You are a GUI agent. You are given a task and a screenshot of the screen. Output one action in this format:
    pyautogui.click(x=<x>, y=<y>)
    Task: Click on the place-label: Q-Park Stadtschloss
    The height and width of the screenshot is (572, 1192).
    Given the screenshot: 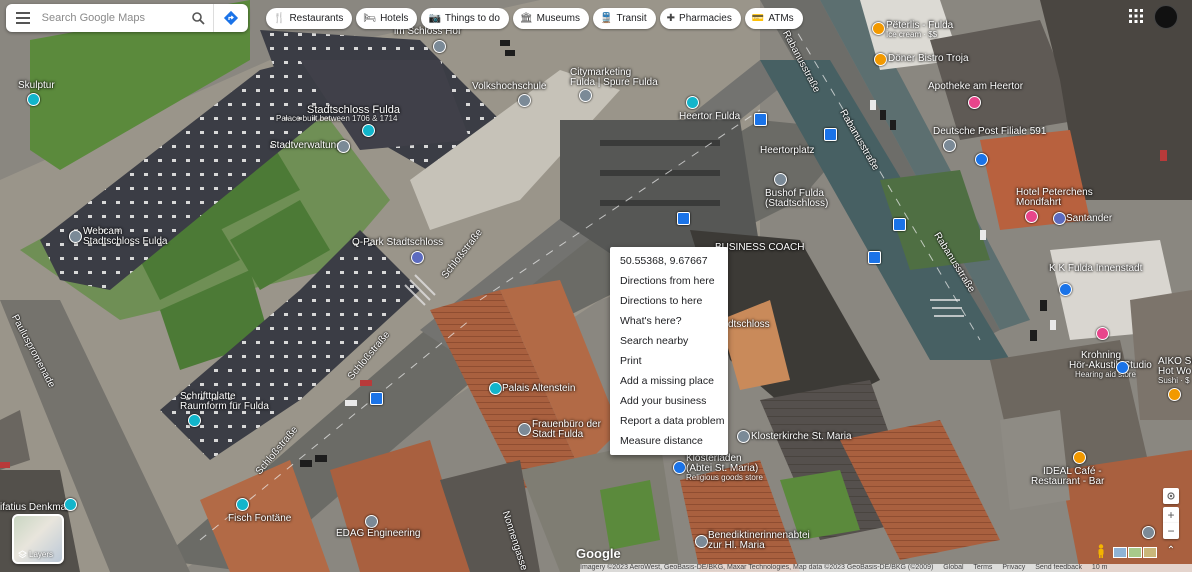 What is the action you would take?
    pyautogui.click(x=397, y=242)
    